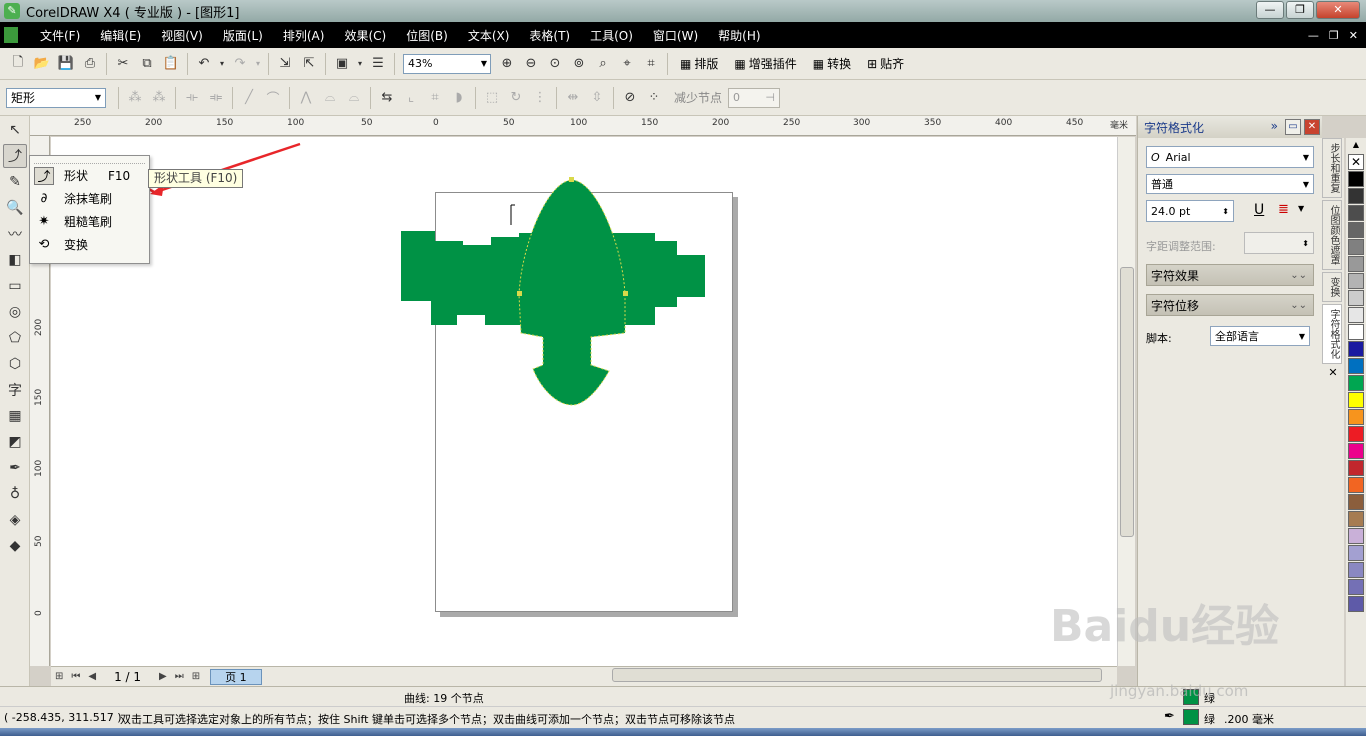 The height and width of the screenshot is (736, 1366). Describe the element at coordinates (699, 63) in the screenshot. I see `typeset-button: ▦ 排版` at that location.